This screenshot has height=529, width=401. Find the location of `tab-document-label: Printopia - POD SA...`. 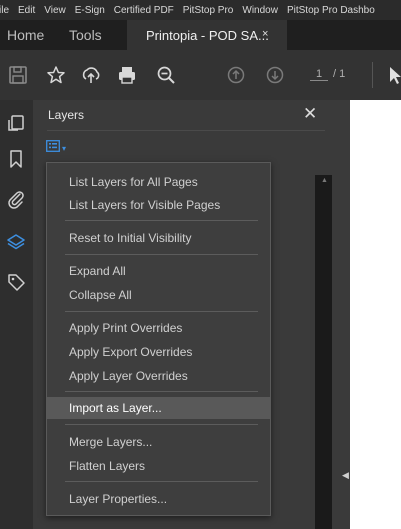

tab-document-label: Printopia - POD SA... is located at coordinates (207, 35).